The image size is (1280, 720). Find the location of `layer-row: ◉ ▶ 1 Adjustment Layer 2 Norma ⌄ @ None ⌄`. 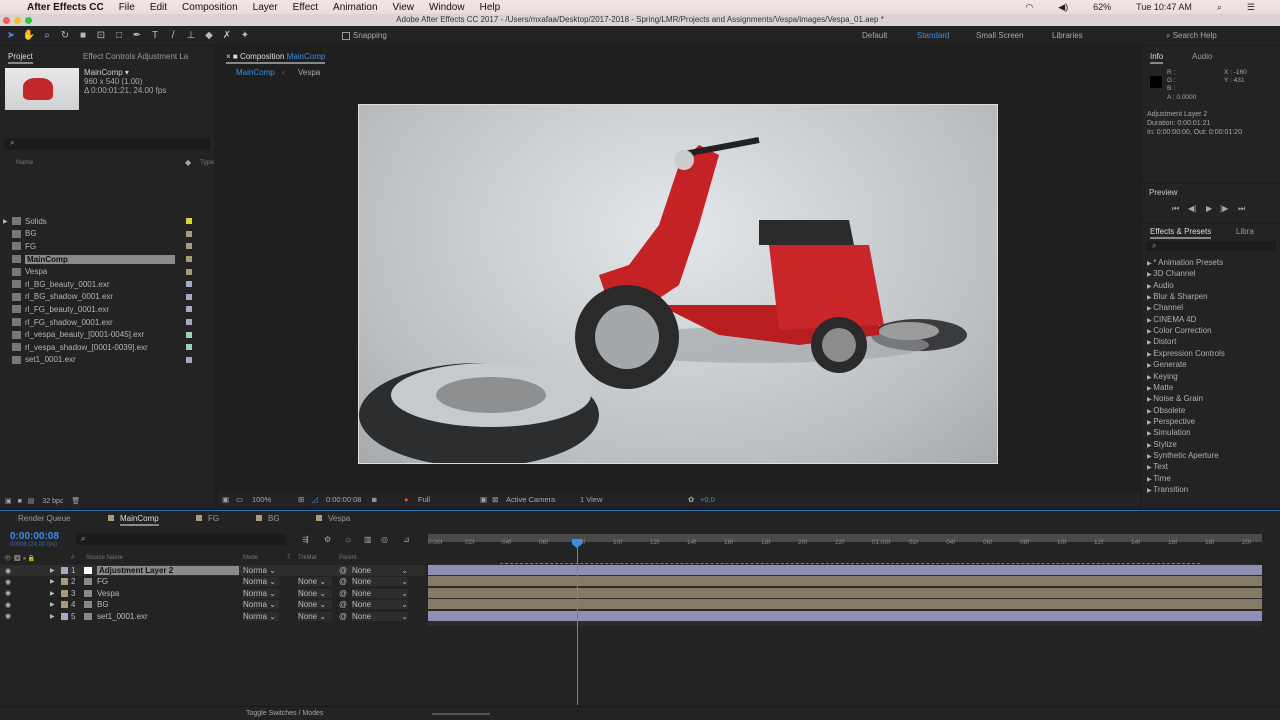

layer-row: ◉ ▶ 1 Adjustment Layer 2 Norma ⌄ @ None ⌄ is located at coordinates (212, 570).